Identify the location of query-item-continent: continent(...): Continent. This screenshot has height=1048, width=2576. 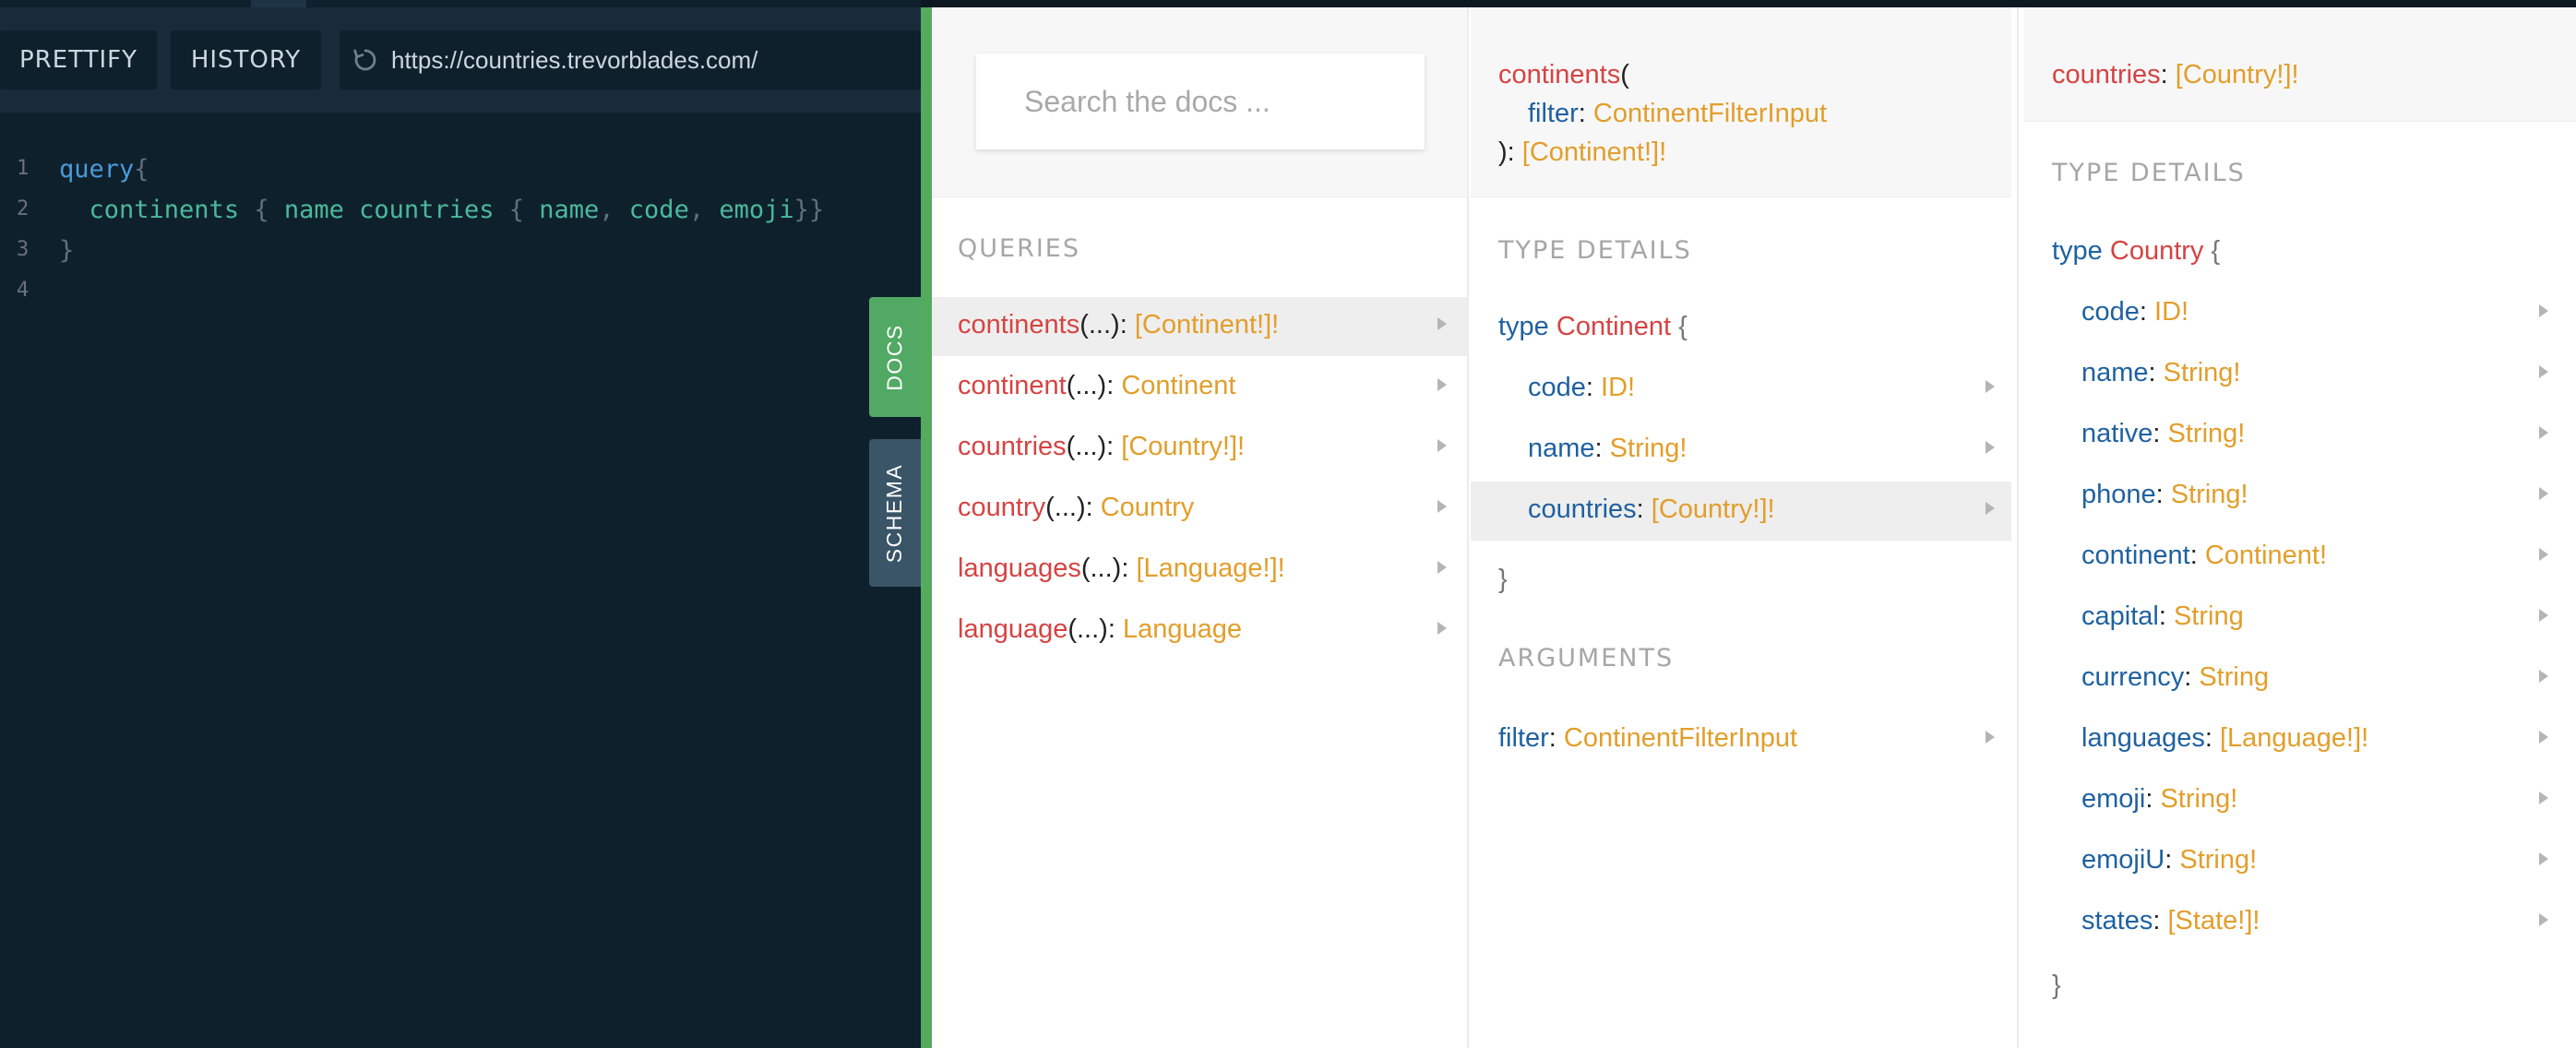
(1200, 387).